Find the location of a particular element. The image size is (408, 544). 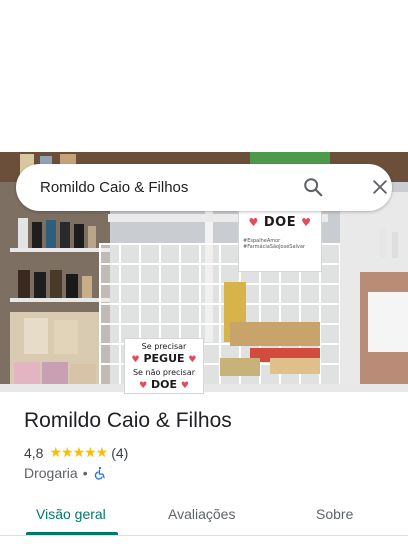

search-bar: Romildo Caio & Filhos is located at coordinates (204, 187).